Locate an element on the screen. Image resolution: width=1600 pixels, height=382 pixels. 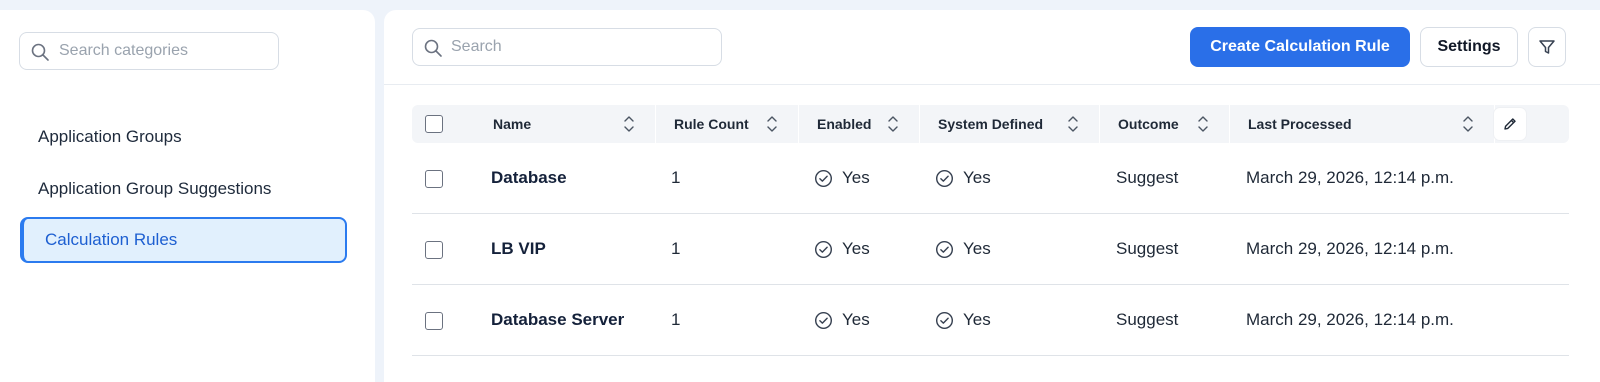
column-header-label: Last Processed is located at coordinates (1300, 124).